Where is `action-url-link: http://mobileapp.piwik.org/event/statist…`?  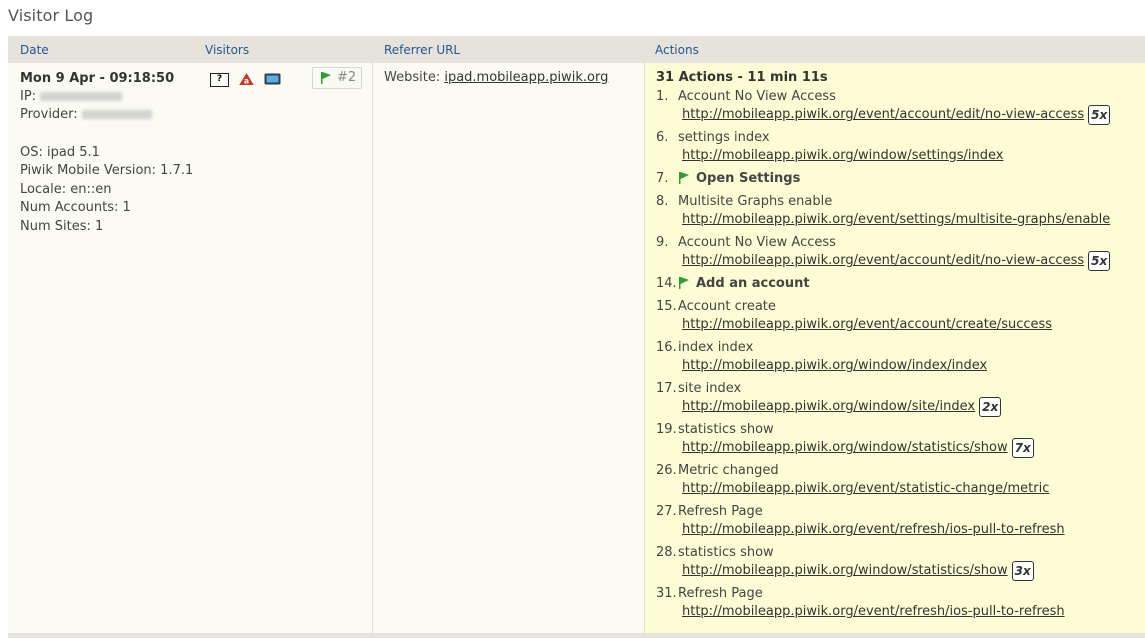
action-url-link: http://mobileapp.piwik.org/event/statist… is located at coordinates (865, 488).